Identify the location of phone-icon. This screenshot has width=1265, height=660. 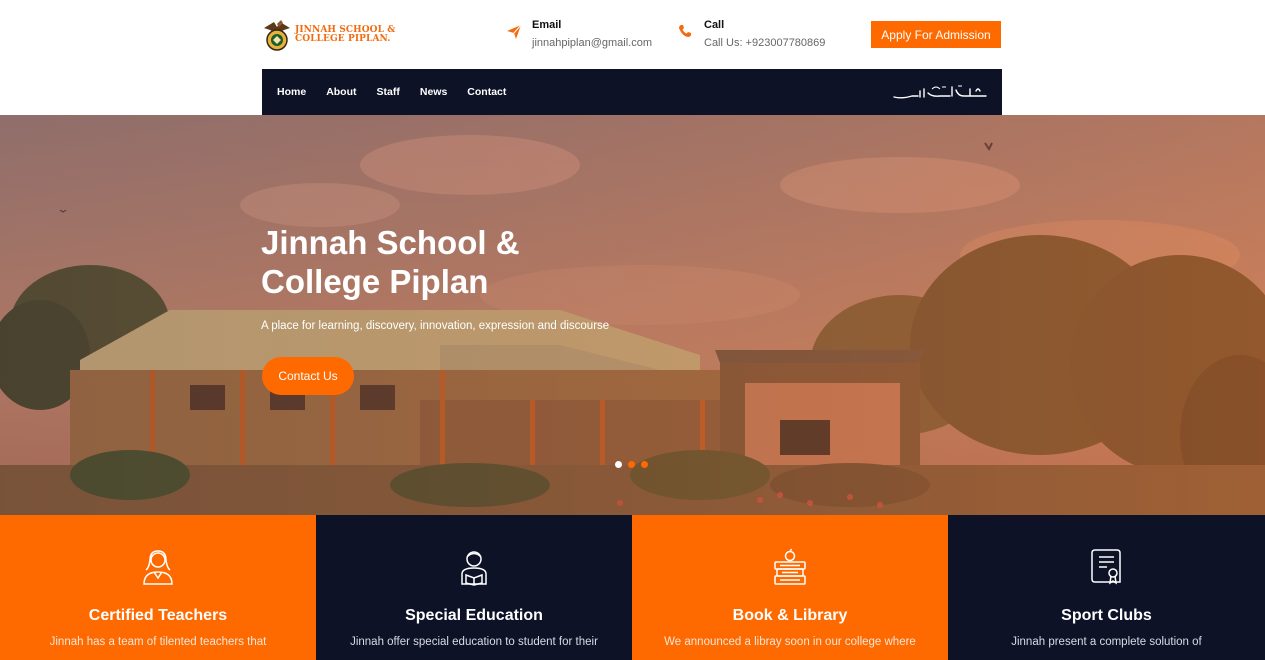
(688, 34).